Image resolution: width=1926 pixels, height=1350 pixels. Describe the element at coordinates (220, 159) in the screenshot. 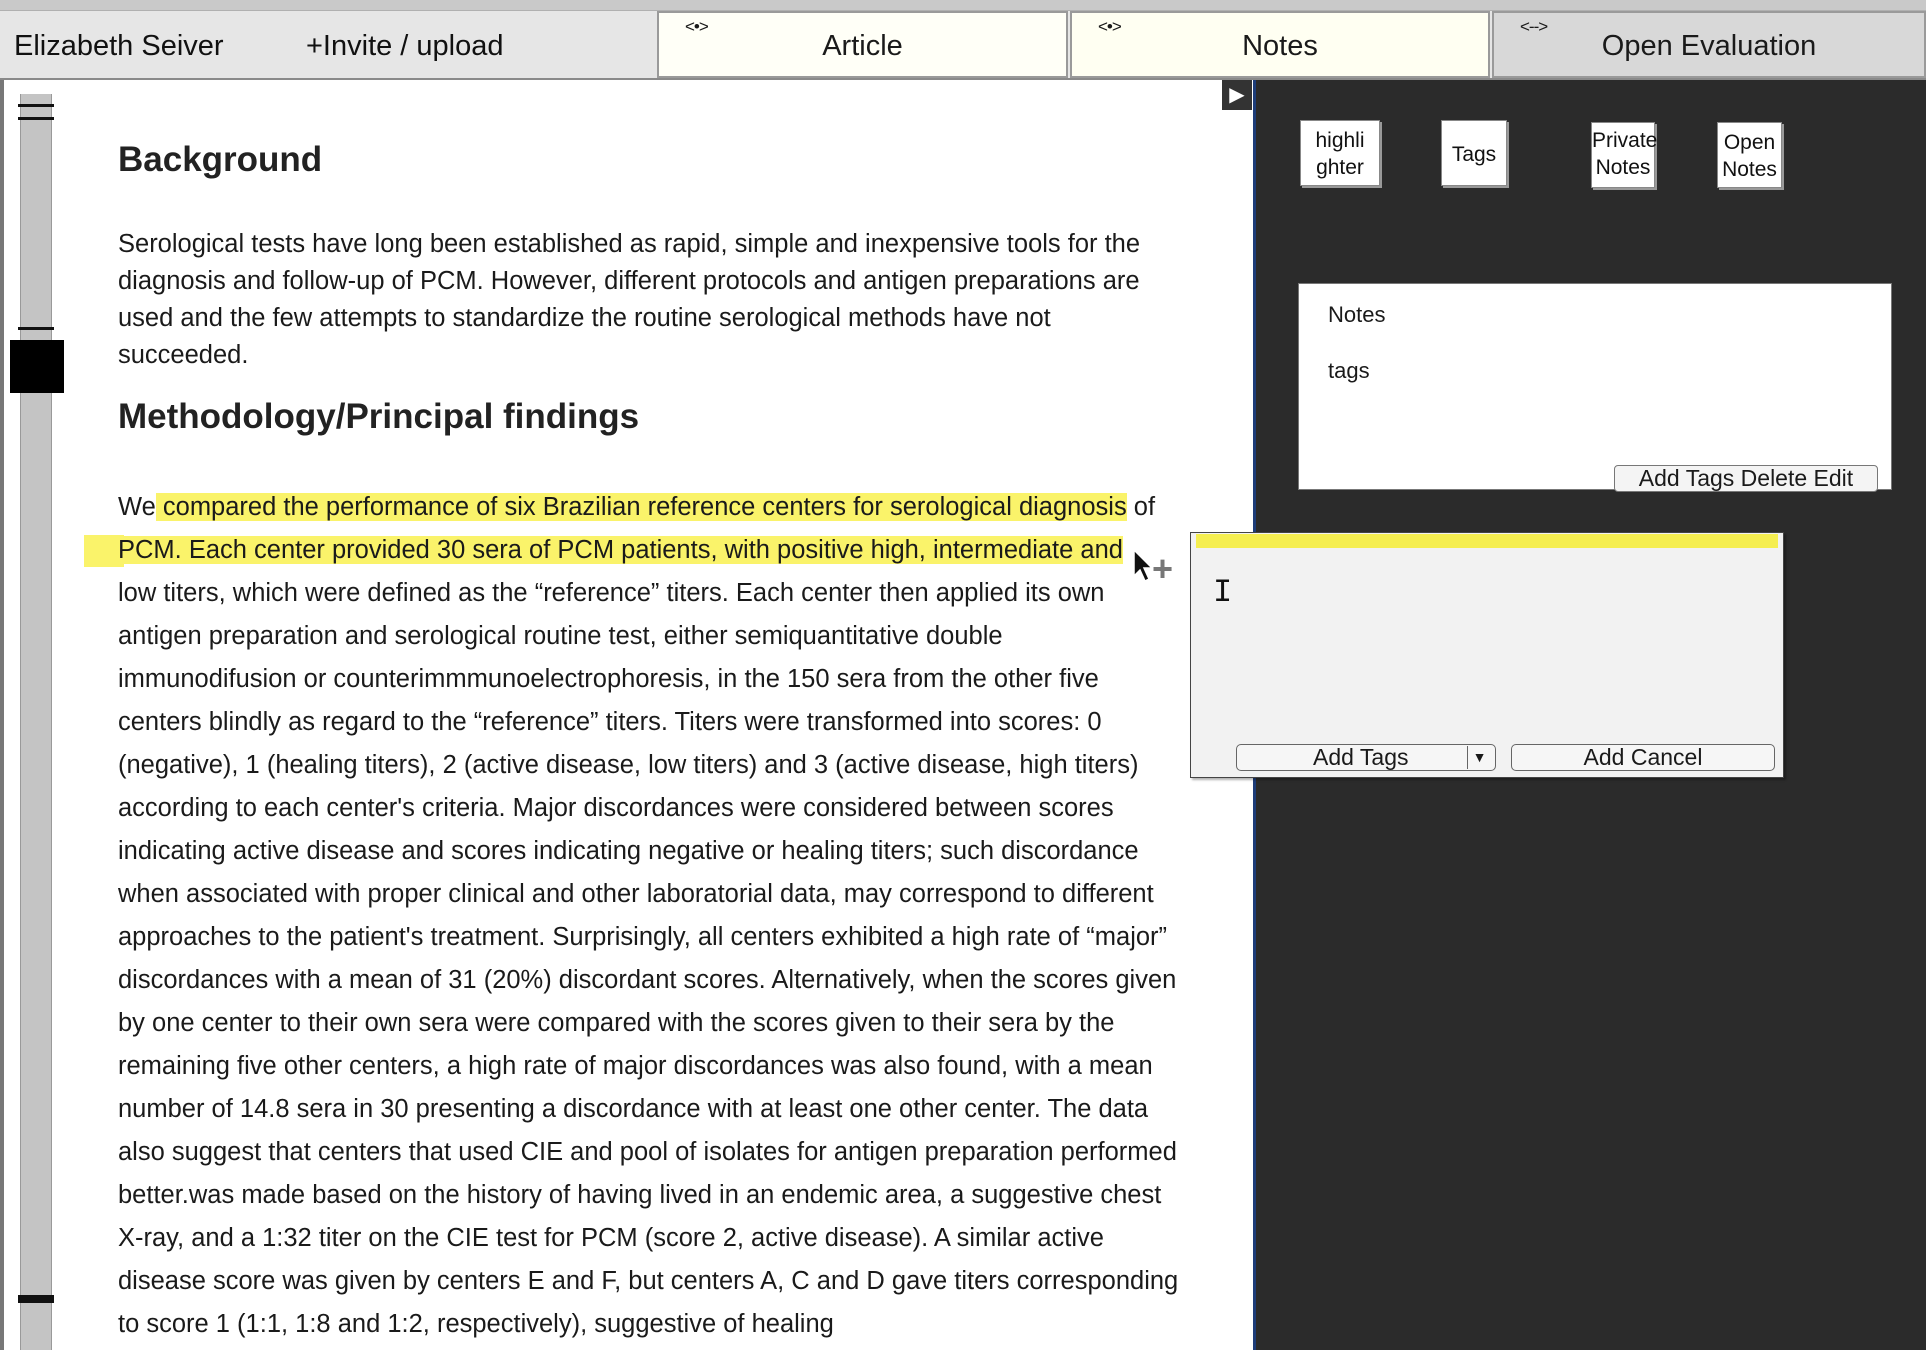

I see `background-heading: Background` at that location.